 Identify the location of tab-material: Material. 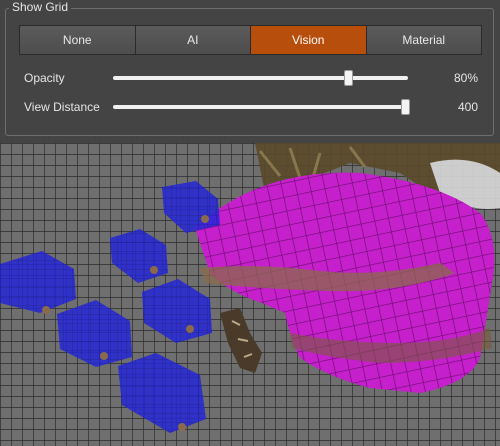
(423, 40).